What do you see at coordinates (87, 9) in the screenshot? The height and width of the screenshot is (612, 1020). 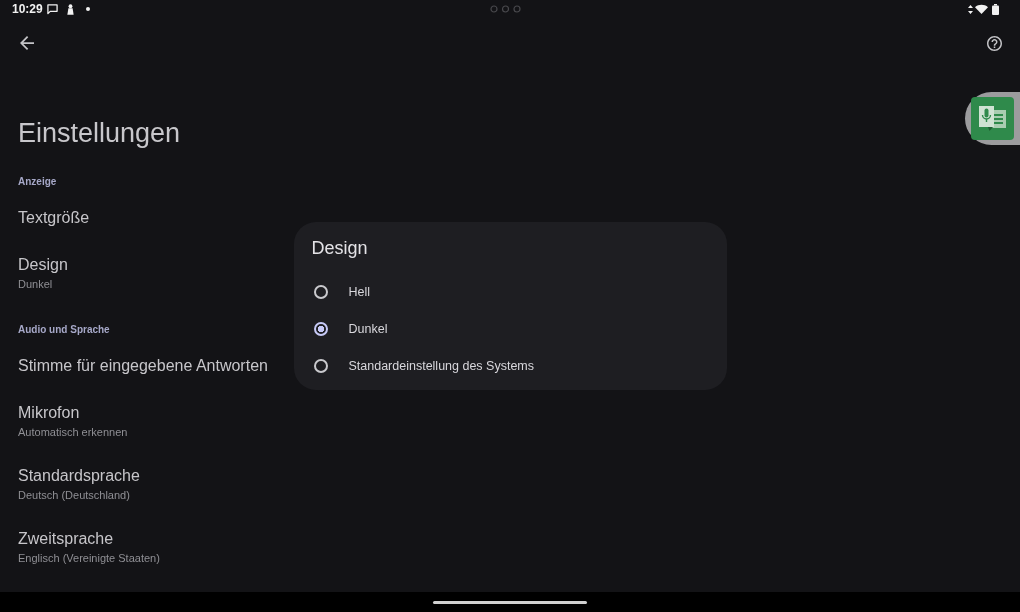 I see `dot-icon` at bounding box center [87, 9].